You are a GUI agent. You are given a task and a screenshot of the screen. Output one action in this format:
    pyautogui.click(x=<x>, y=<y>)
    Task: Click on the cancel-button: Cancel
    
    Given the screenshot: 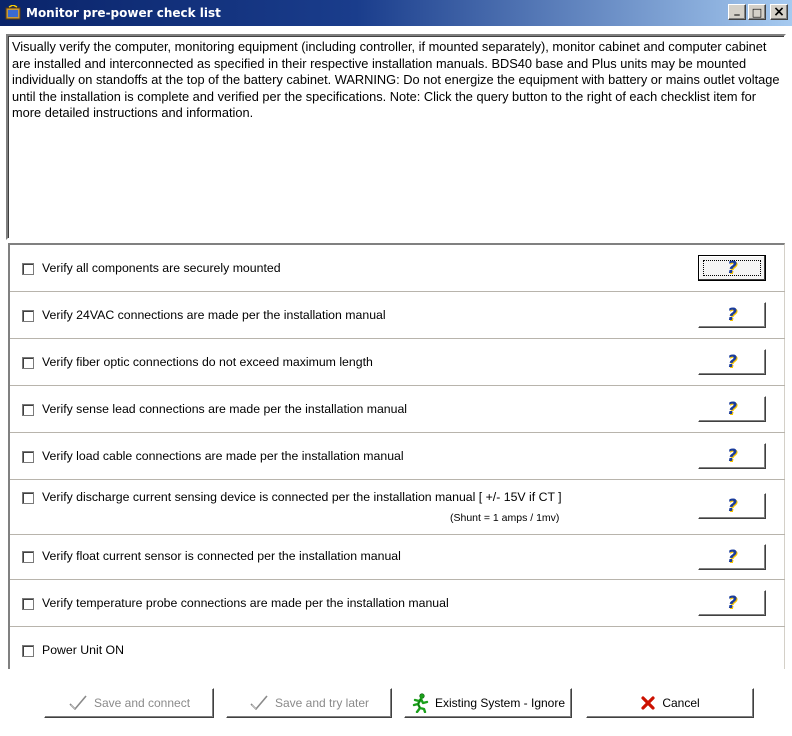 What is the action you would take?
    pyautogui.click(x=670, y=703)
    